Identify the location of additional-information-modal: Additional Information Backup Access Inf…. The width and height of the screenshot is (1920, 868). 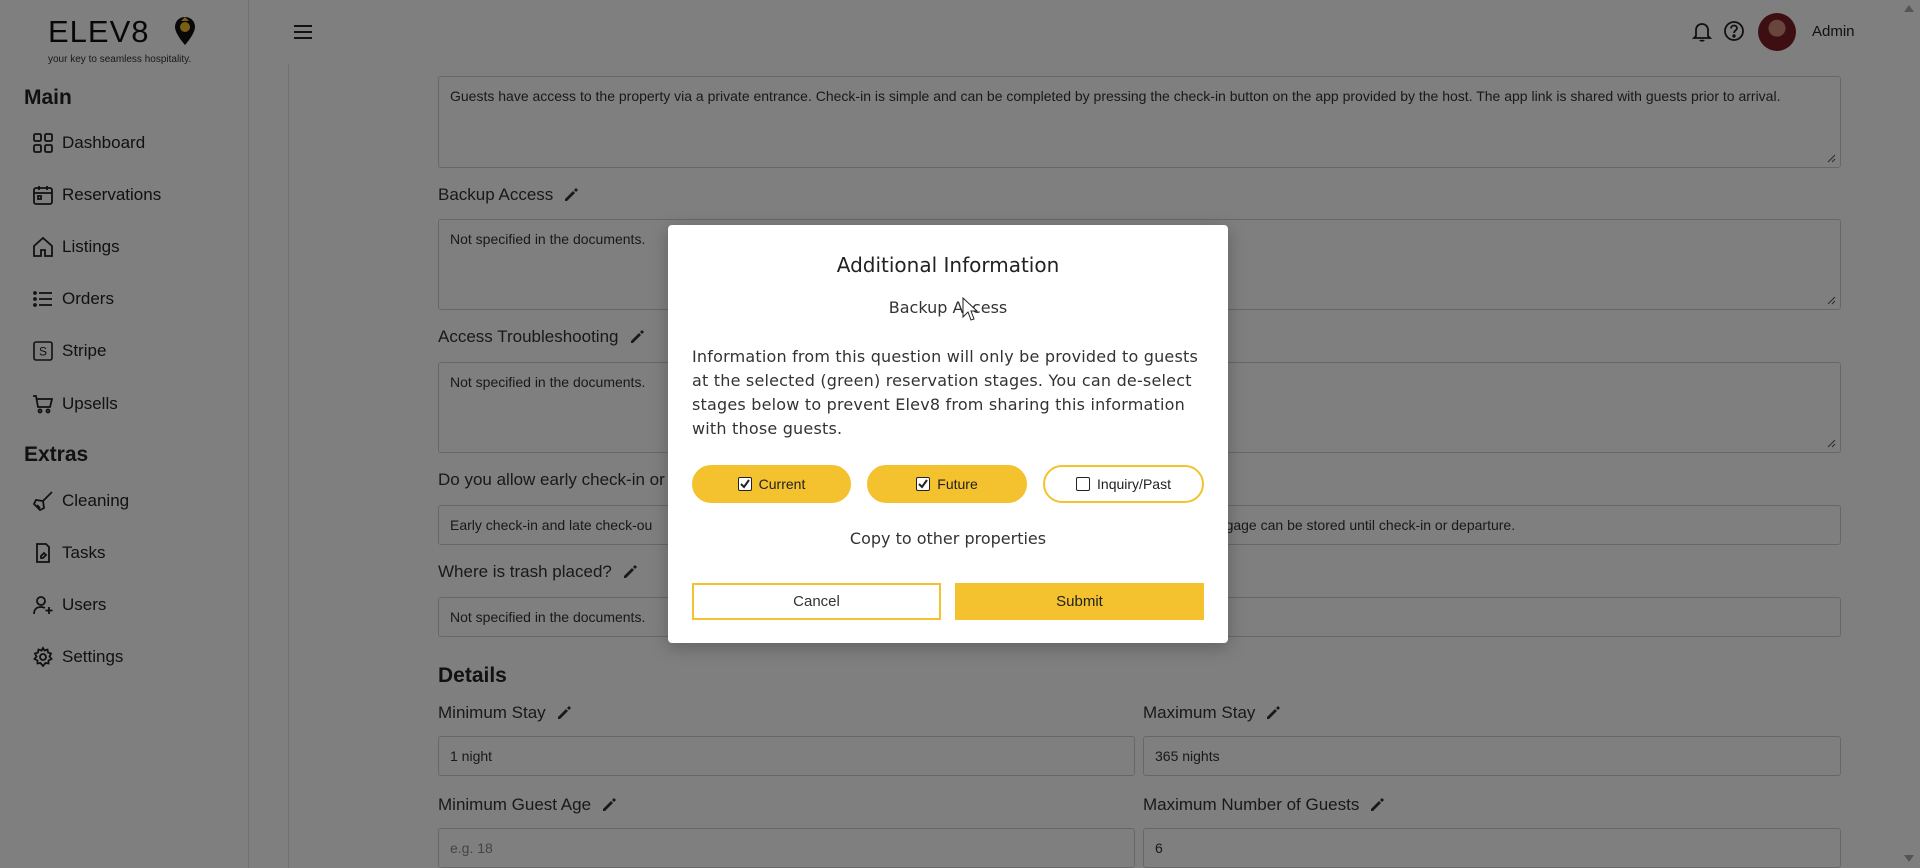
(948, 434).